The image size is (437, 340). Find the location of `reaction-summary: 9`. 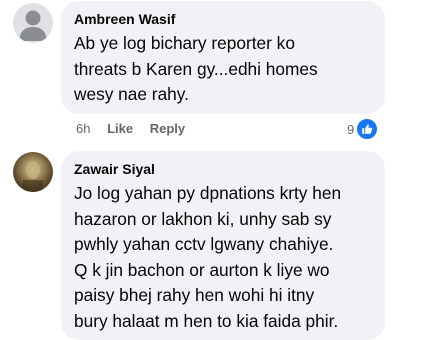

reaction-summary: 9 is located at coordinates (363, 129).